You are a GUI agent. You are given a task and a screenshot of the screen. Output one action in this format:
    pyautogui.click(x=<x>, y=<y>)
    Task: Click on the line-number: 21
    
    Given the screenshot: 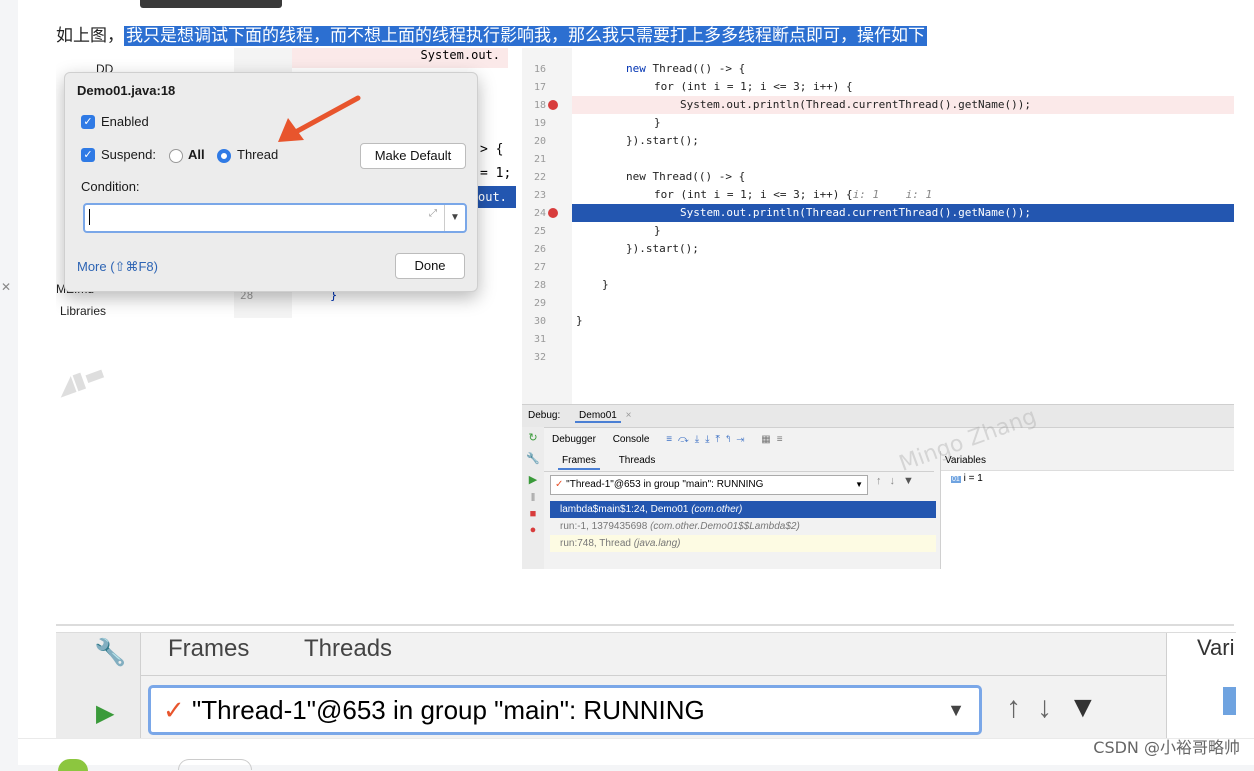 What is the action you would take?
    pyautogui.click(x=539, y=159)
    